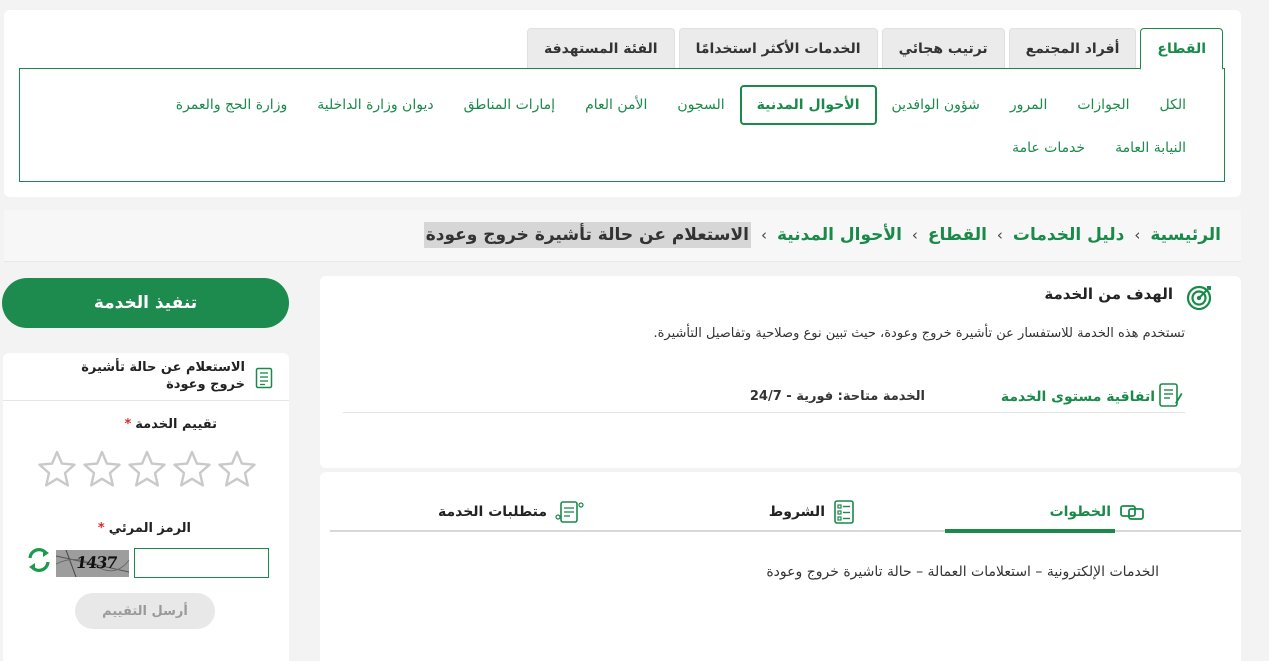 The height and width of the screenshot is (661, 1269). I want to click on execute-service-button: تنفيذ الخدمة, so click(145, 303).